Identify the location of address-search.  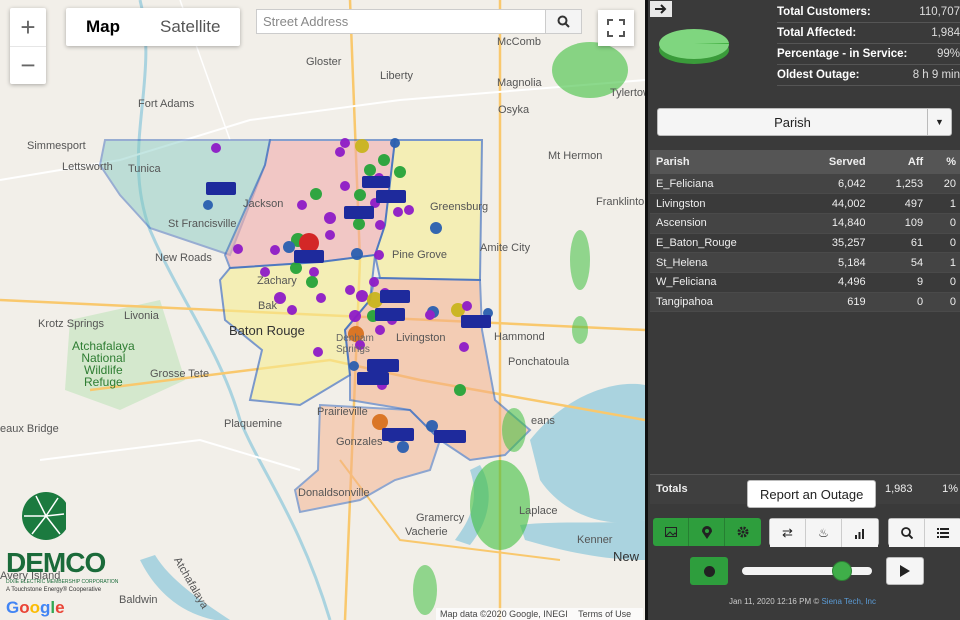
(419, 21).